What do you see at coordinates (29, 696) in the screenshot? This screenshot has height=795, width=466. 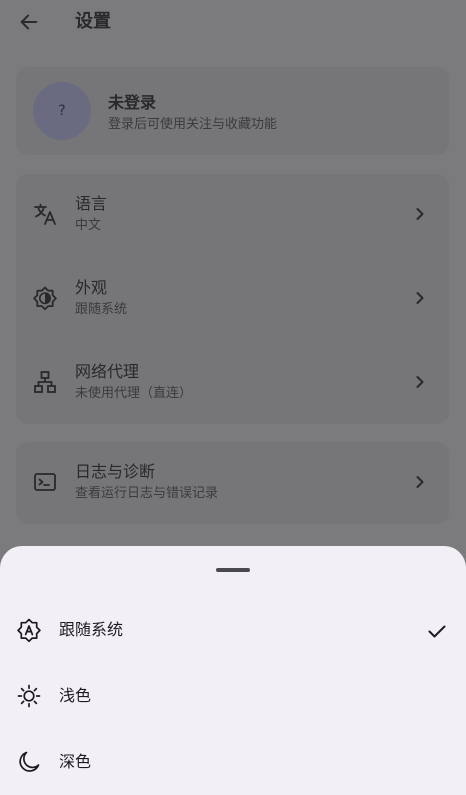 I see `sun-icon` at bounding box center [29, 696].